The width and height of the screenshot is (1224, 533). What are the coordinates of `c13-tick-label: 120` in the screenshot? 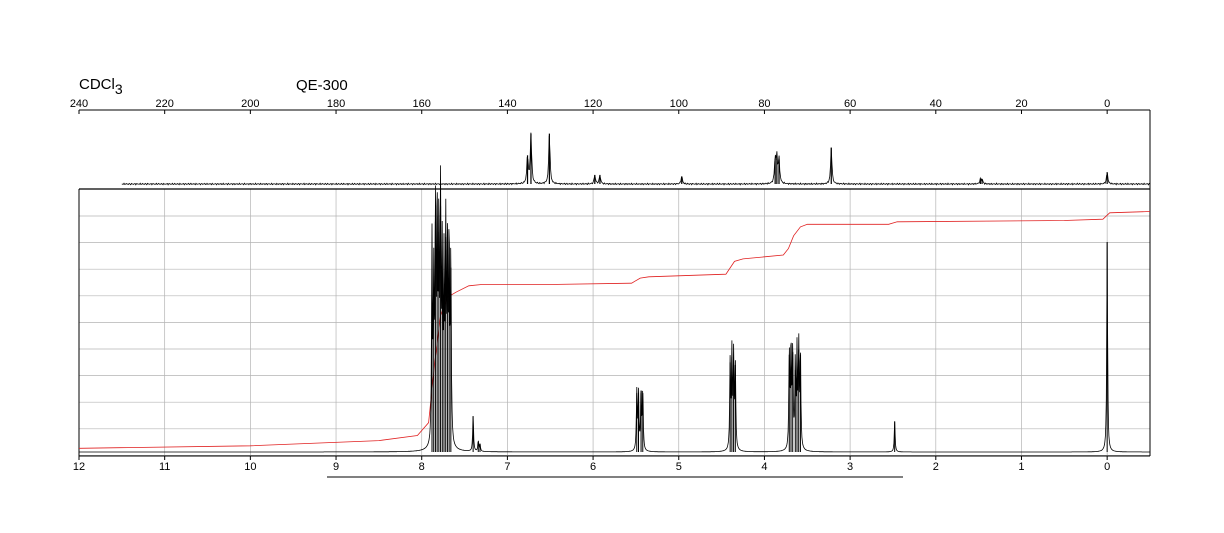 It's located at (593, 104).